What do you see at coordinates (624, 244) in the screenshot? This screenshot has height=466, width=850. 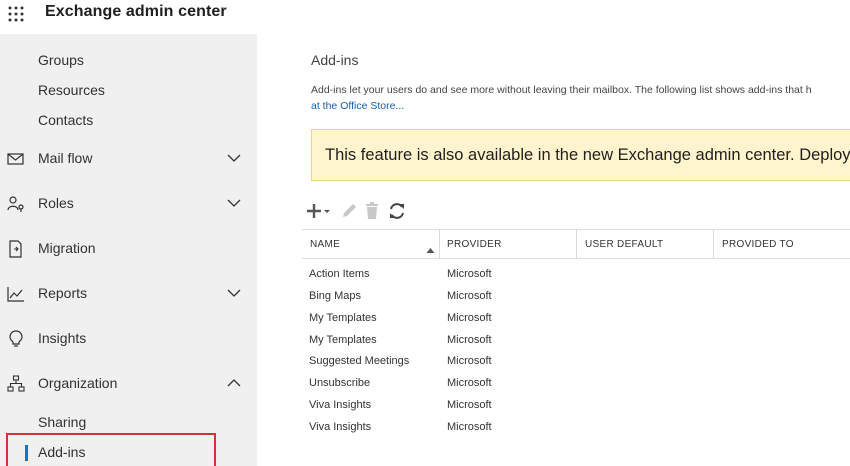 I see `column-header-user-default: USER DEFAULT` at bounding box center [624, 244].